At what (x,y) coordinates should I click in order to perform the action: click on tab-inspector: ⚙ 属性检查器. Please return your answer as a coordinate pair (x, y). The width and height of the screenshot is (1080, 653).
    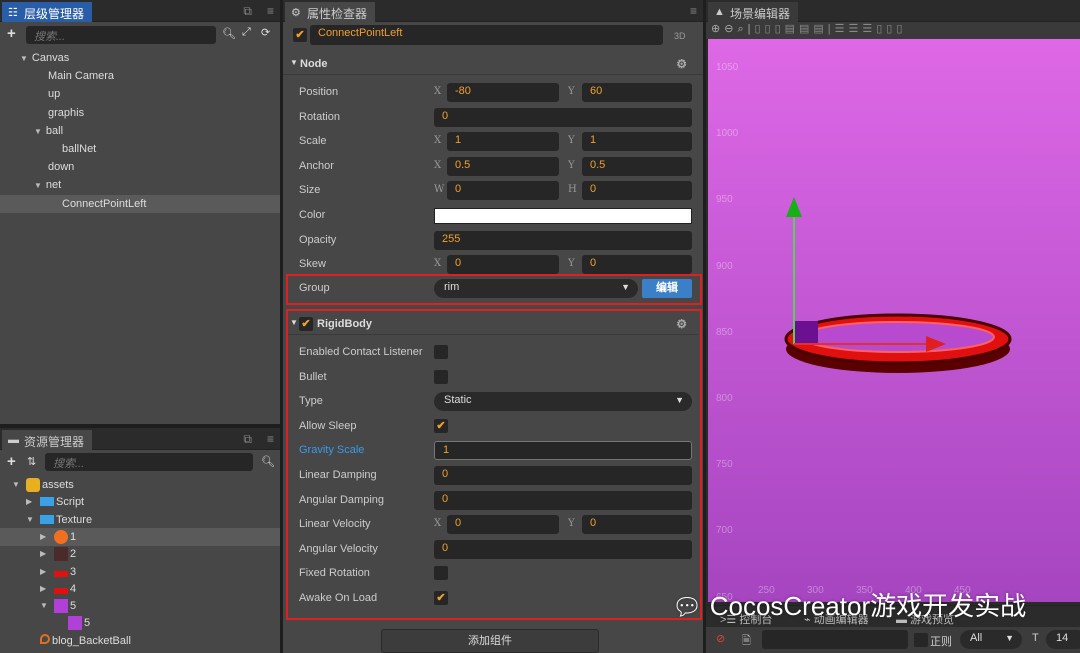
    Looking at the image, I should click on (330, 12).